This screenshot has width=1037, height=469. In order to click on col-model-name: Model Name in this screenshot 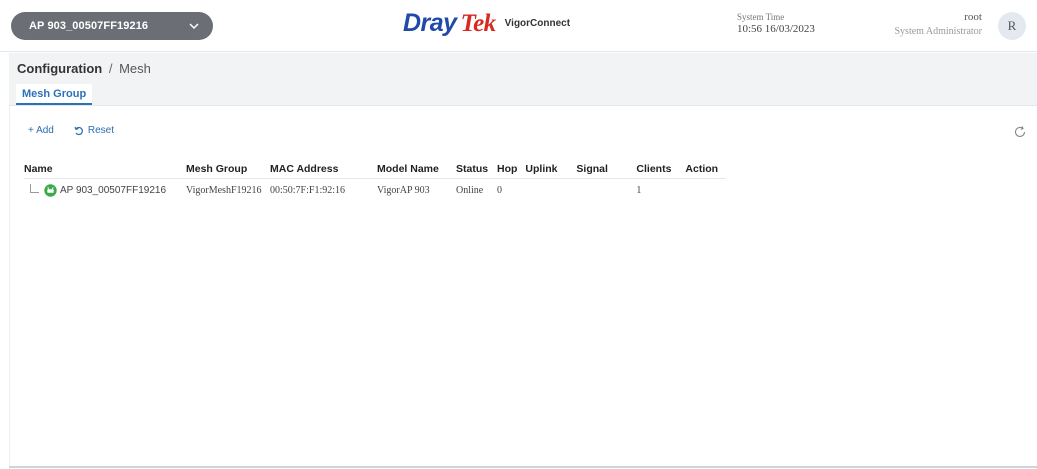, I will do `click(416, 171)`.